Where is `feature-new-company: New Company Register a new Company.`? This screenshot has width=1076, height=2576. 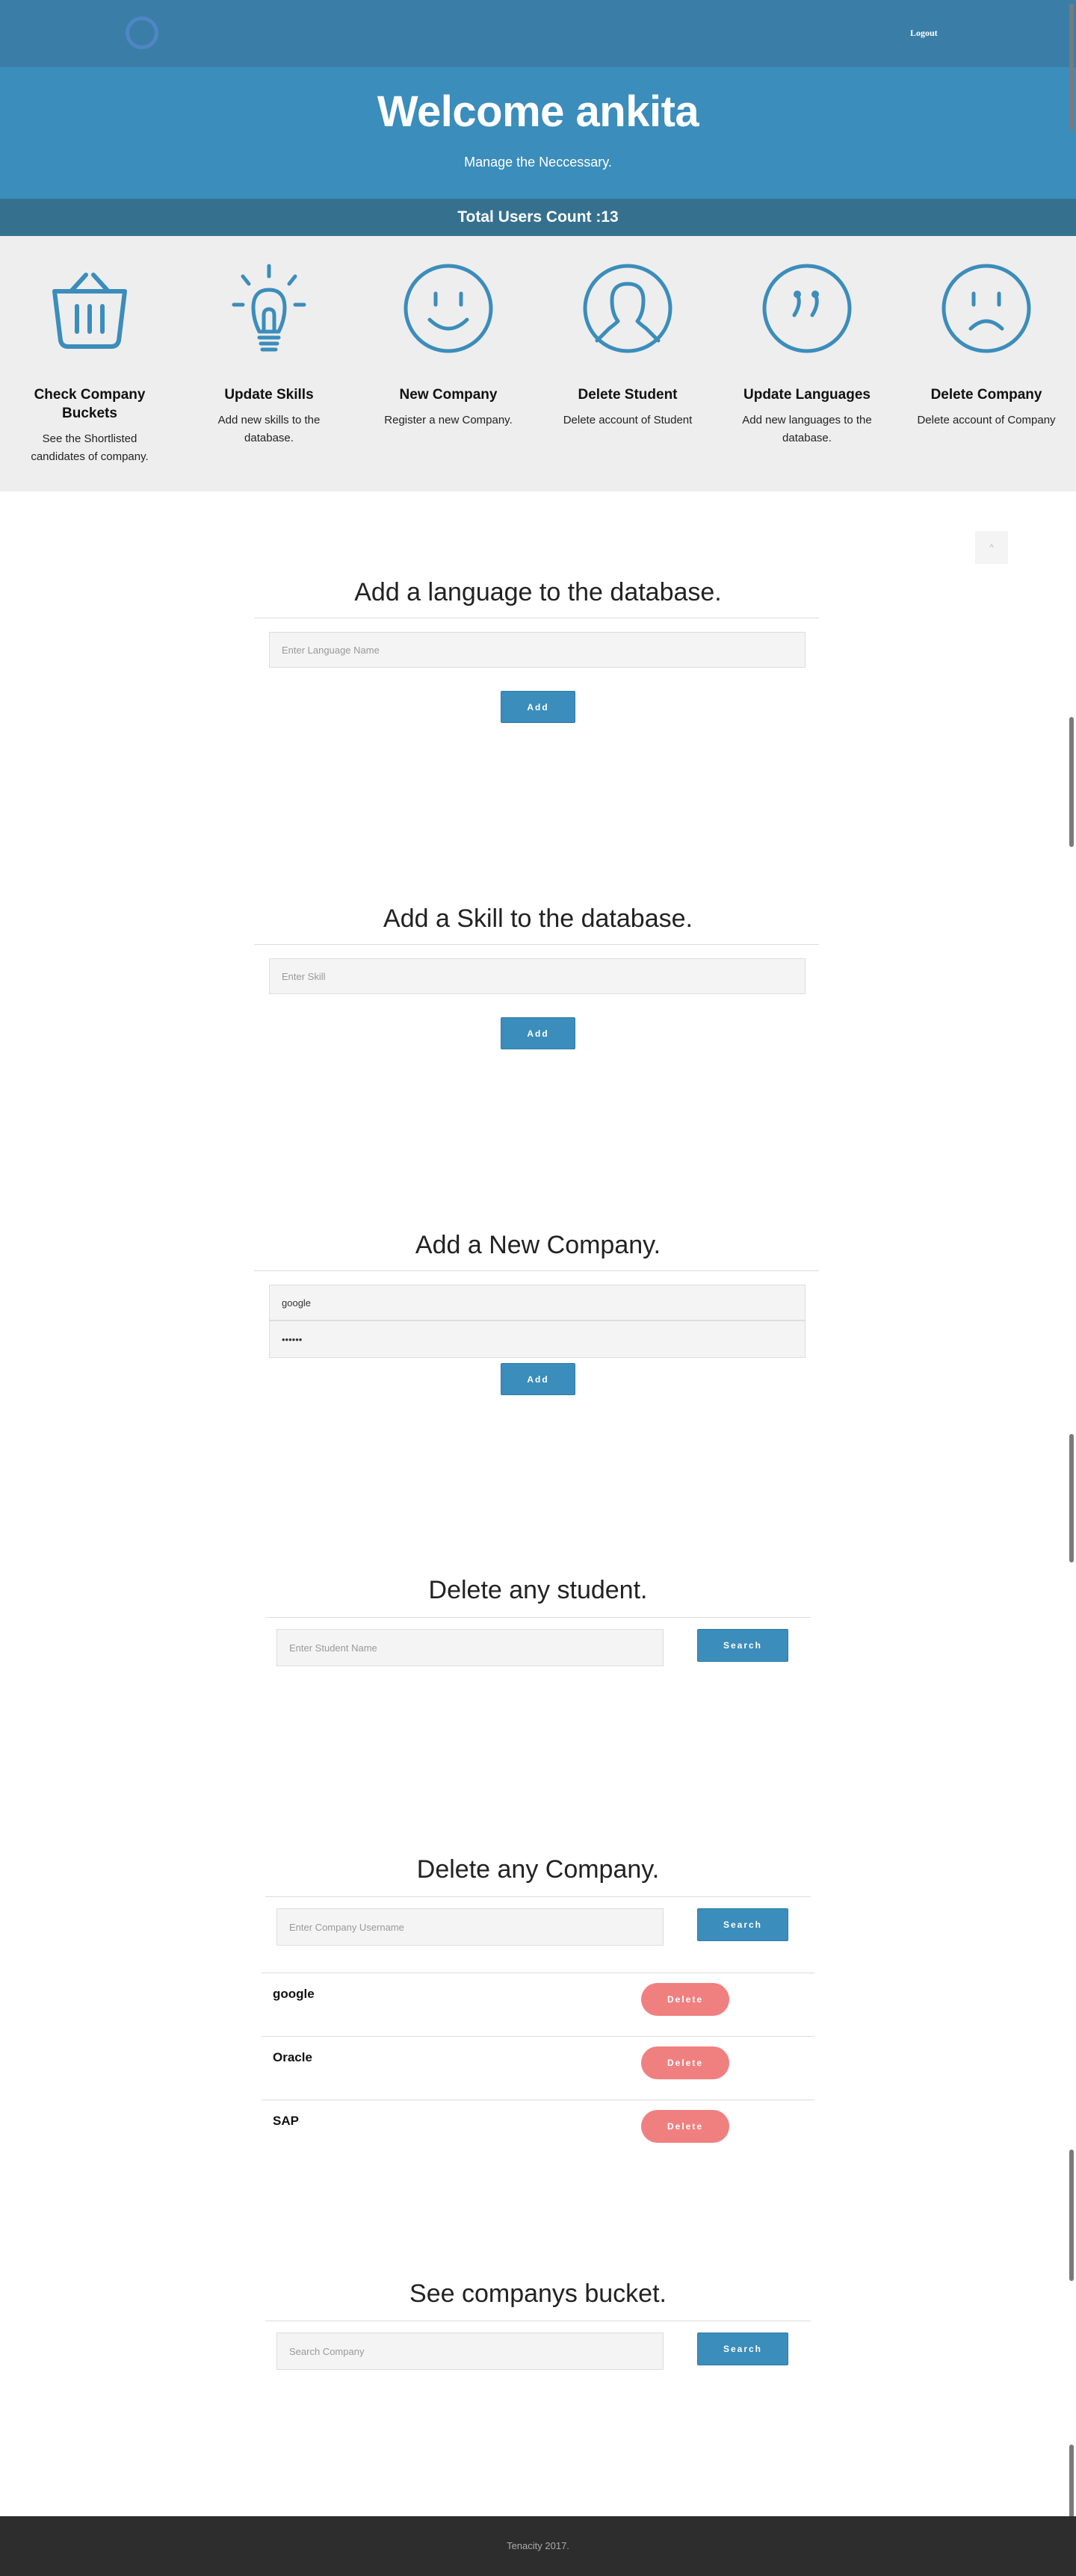 feature-new-company: New Company Register a new Company. is located at coordinates (448, 333).